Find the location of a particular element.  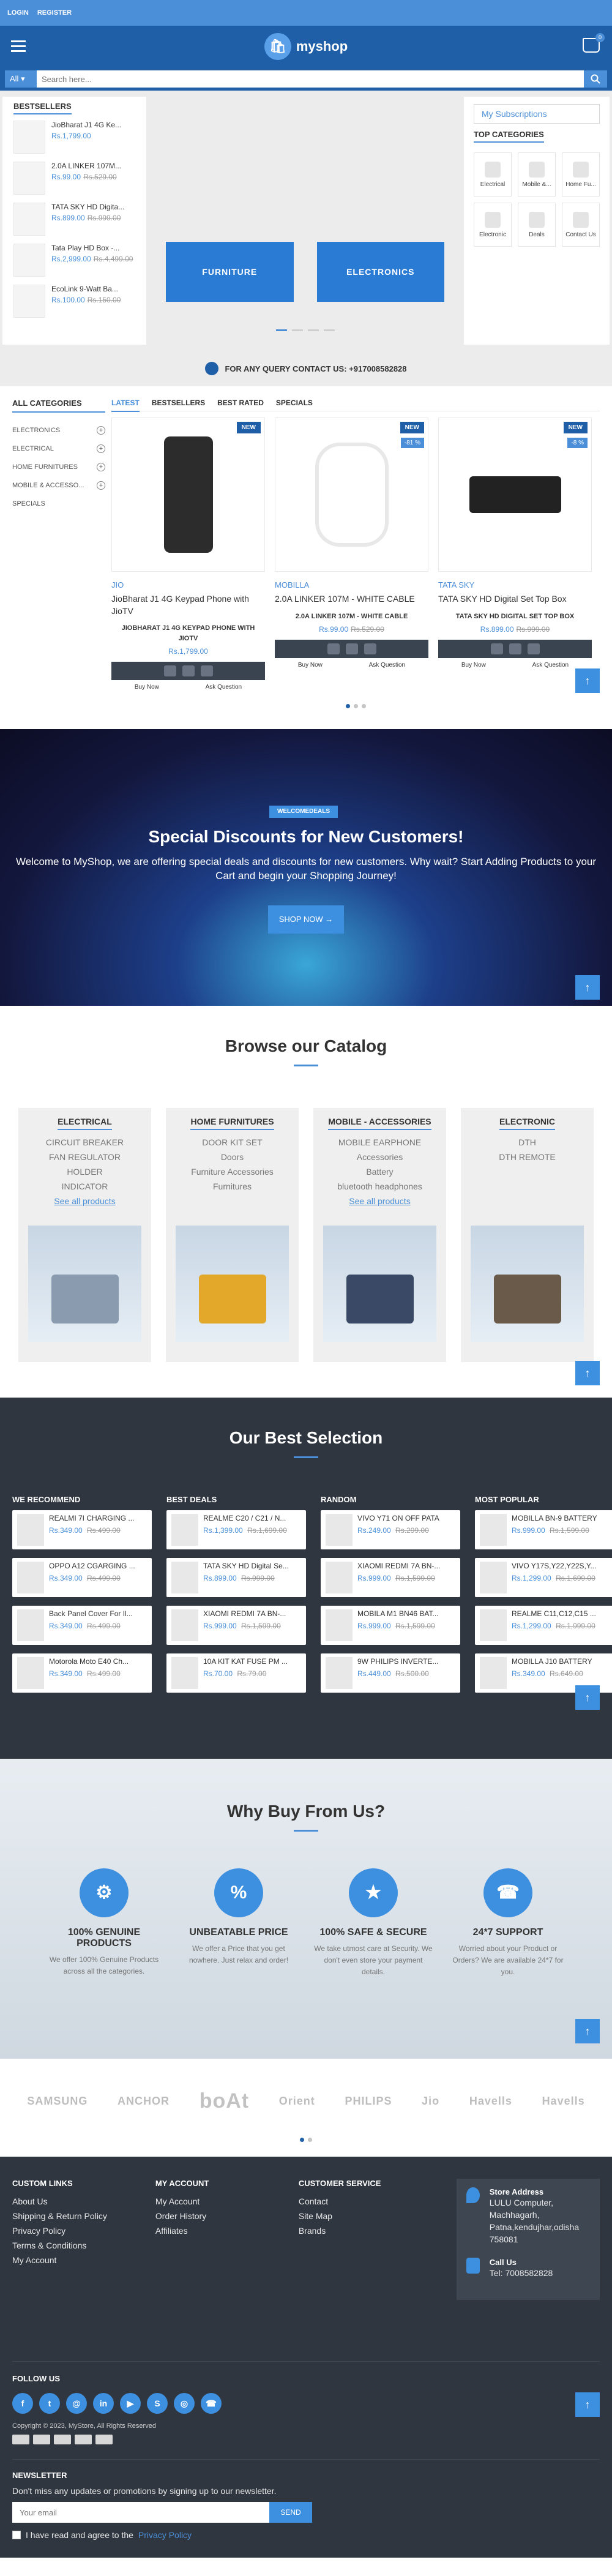

product-image: NEW -8 % is located at coordinates (515, 495).